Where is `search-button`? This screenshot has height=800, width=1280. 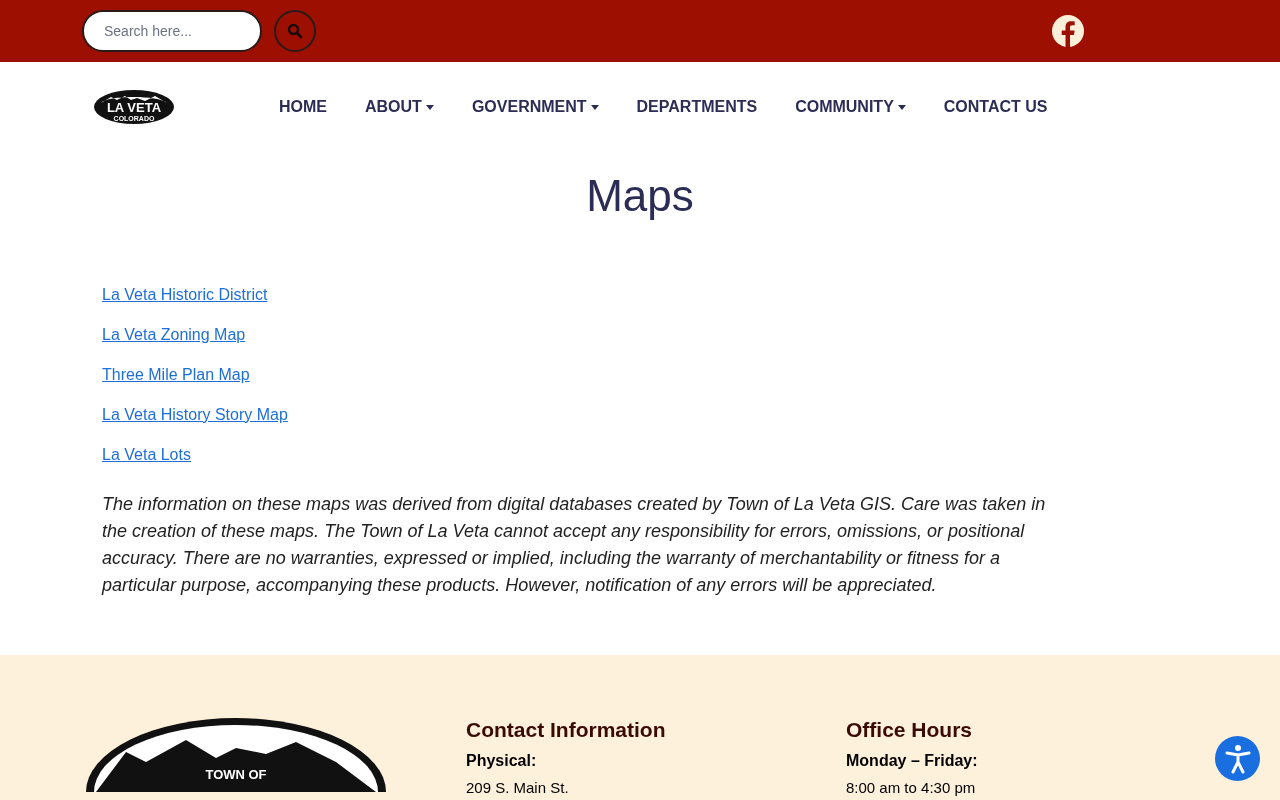
search-button is located at coordinates (295, 31).